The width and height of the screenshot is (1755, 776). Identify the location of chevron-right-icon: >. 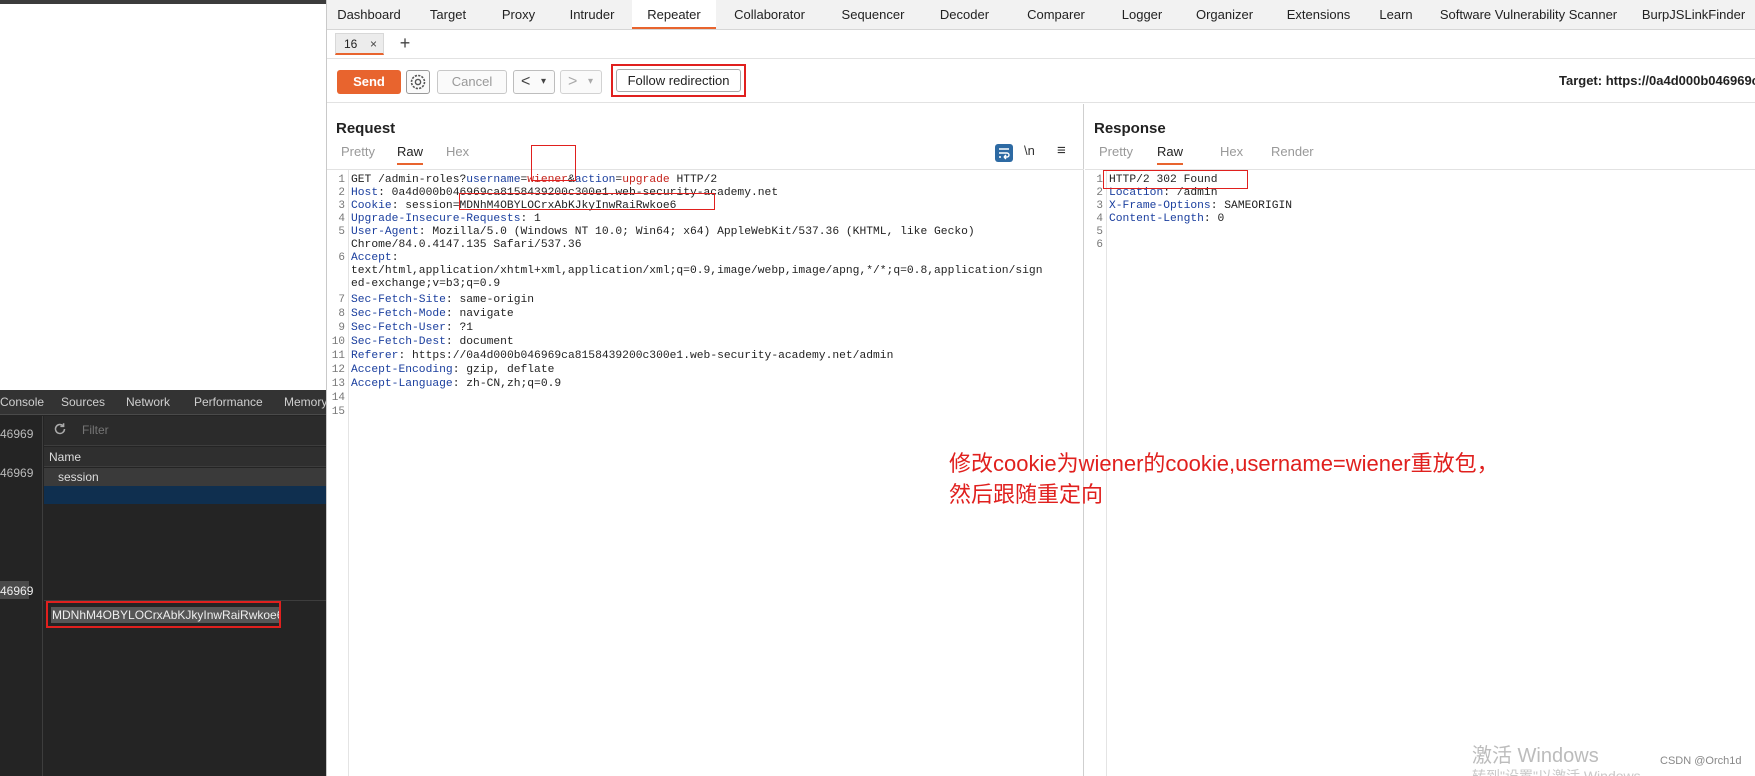
(573, 81).